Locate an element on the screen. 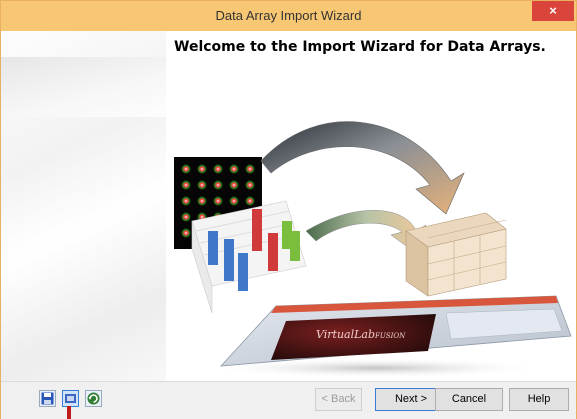 The width and height of the screenshot is (577, 419). transfer-arrow-large is located at coordinates (362, 168).